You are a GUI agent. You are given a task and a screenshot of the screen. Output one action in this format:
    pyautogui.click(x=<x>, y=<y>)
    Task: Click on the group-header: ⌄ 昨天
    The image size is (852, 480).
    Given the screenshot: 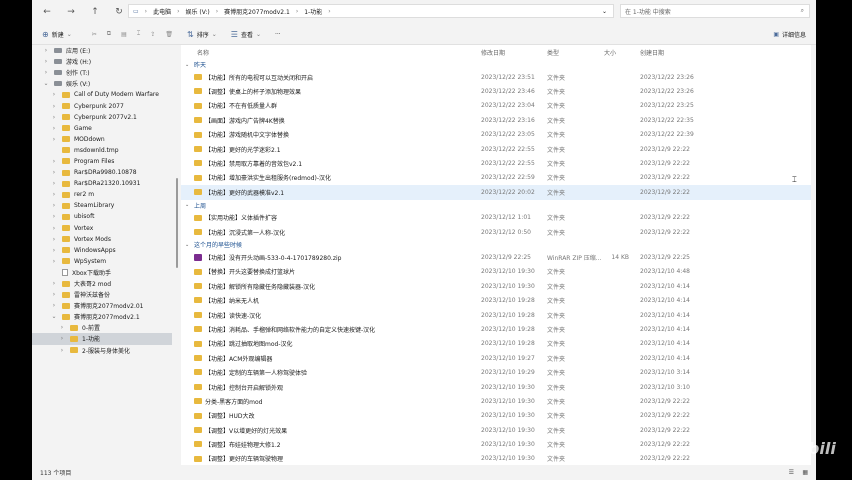 What is the action you would take?
    pyautogui.click(x=496, y=64)
    